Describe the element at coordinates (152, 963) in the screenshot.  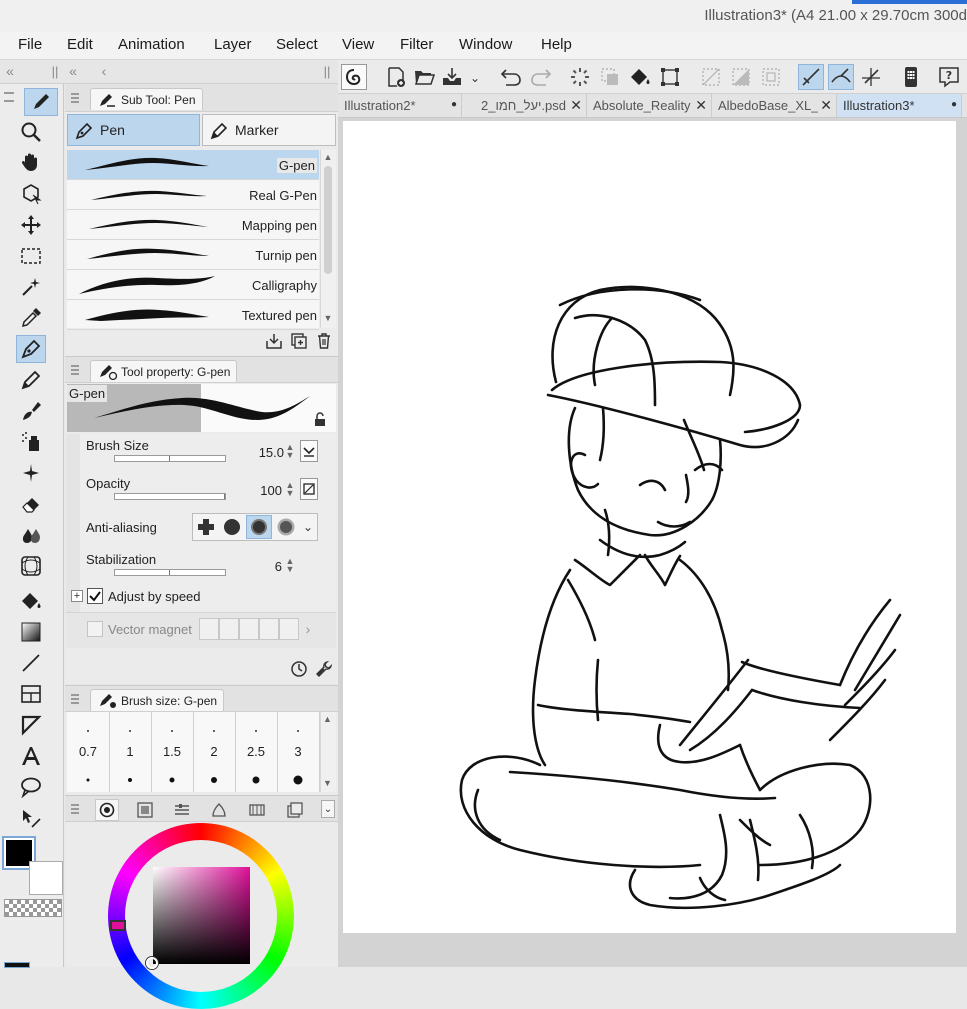
I see `color-picker-marker` at that location.